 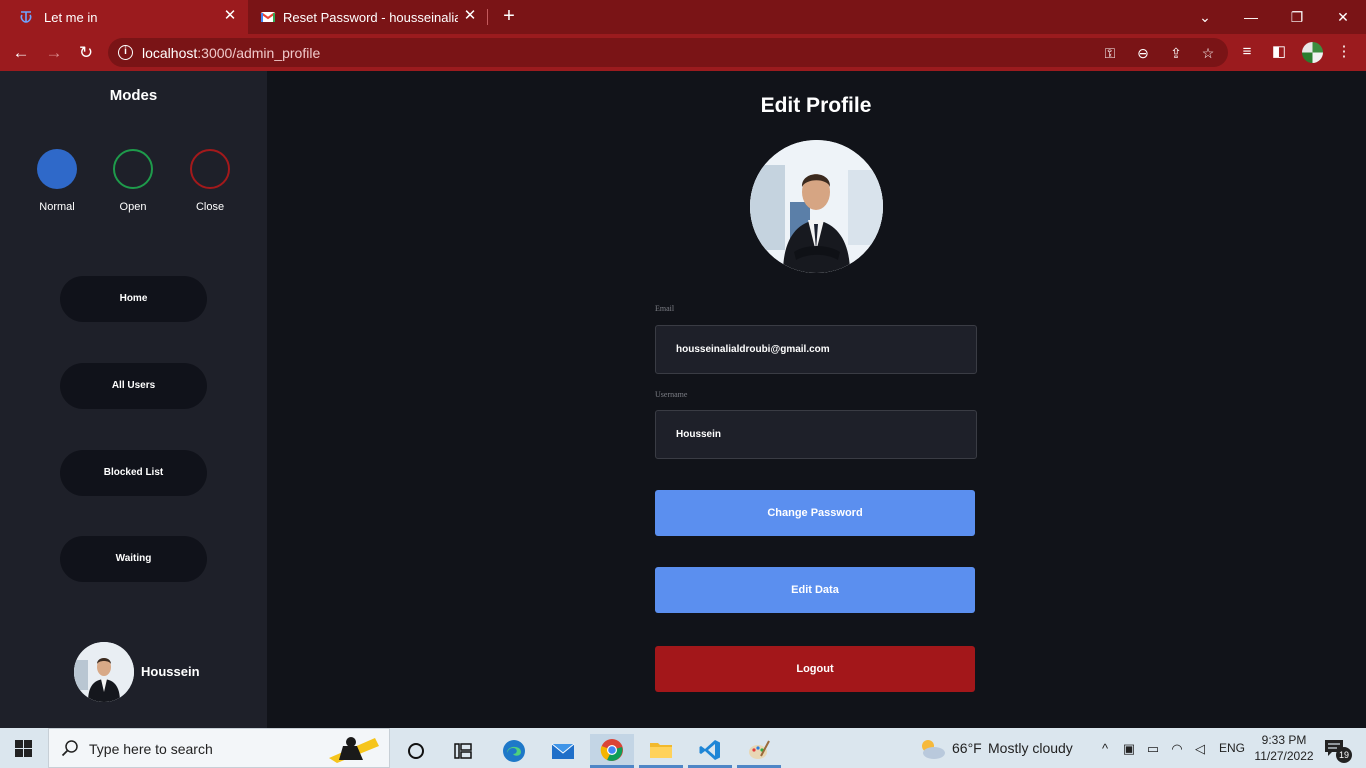 I want to click on url-text: localhost:3000/admin_profile, so click(x=231, y=53).